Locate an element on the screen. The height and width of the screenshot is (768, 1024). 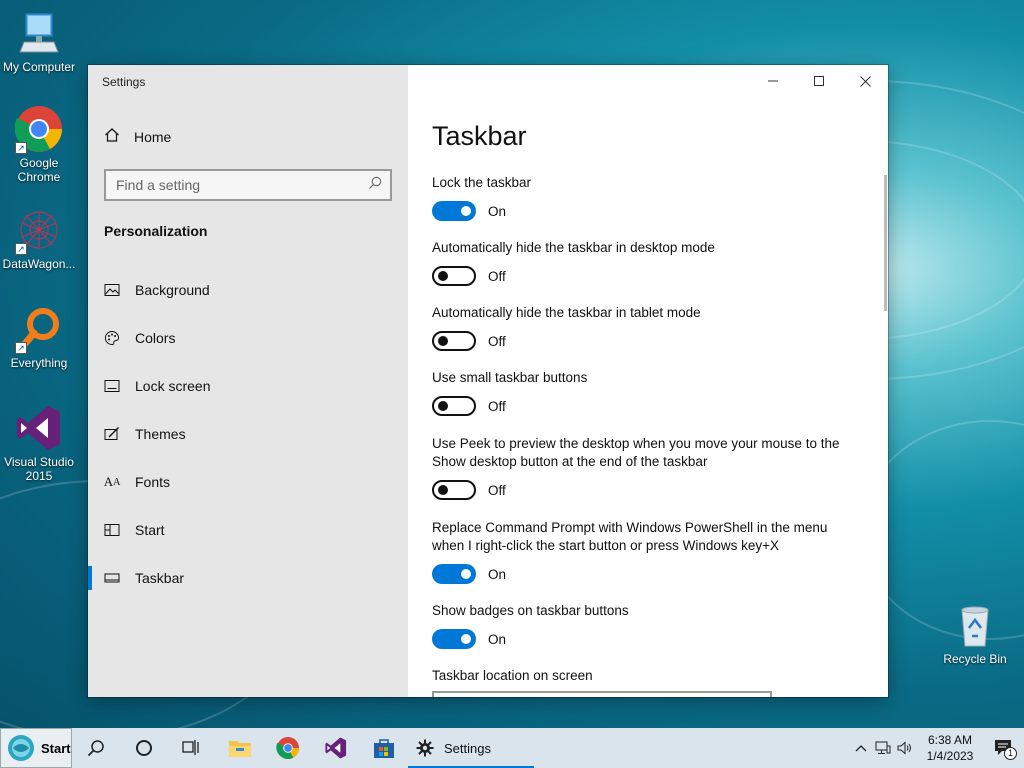
store-bag-icon is located at coordinates (384, 748).